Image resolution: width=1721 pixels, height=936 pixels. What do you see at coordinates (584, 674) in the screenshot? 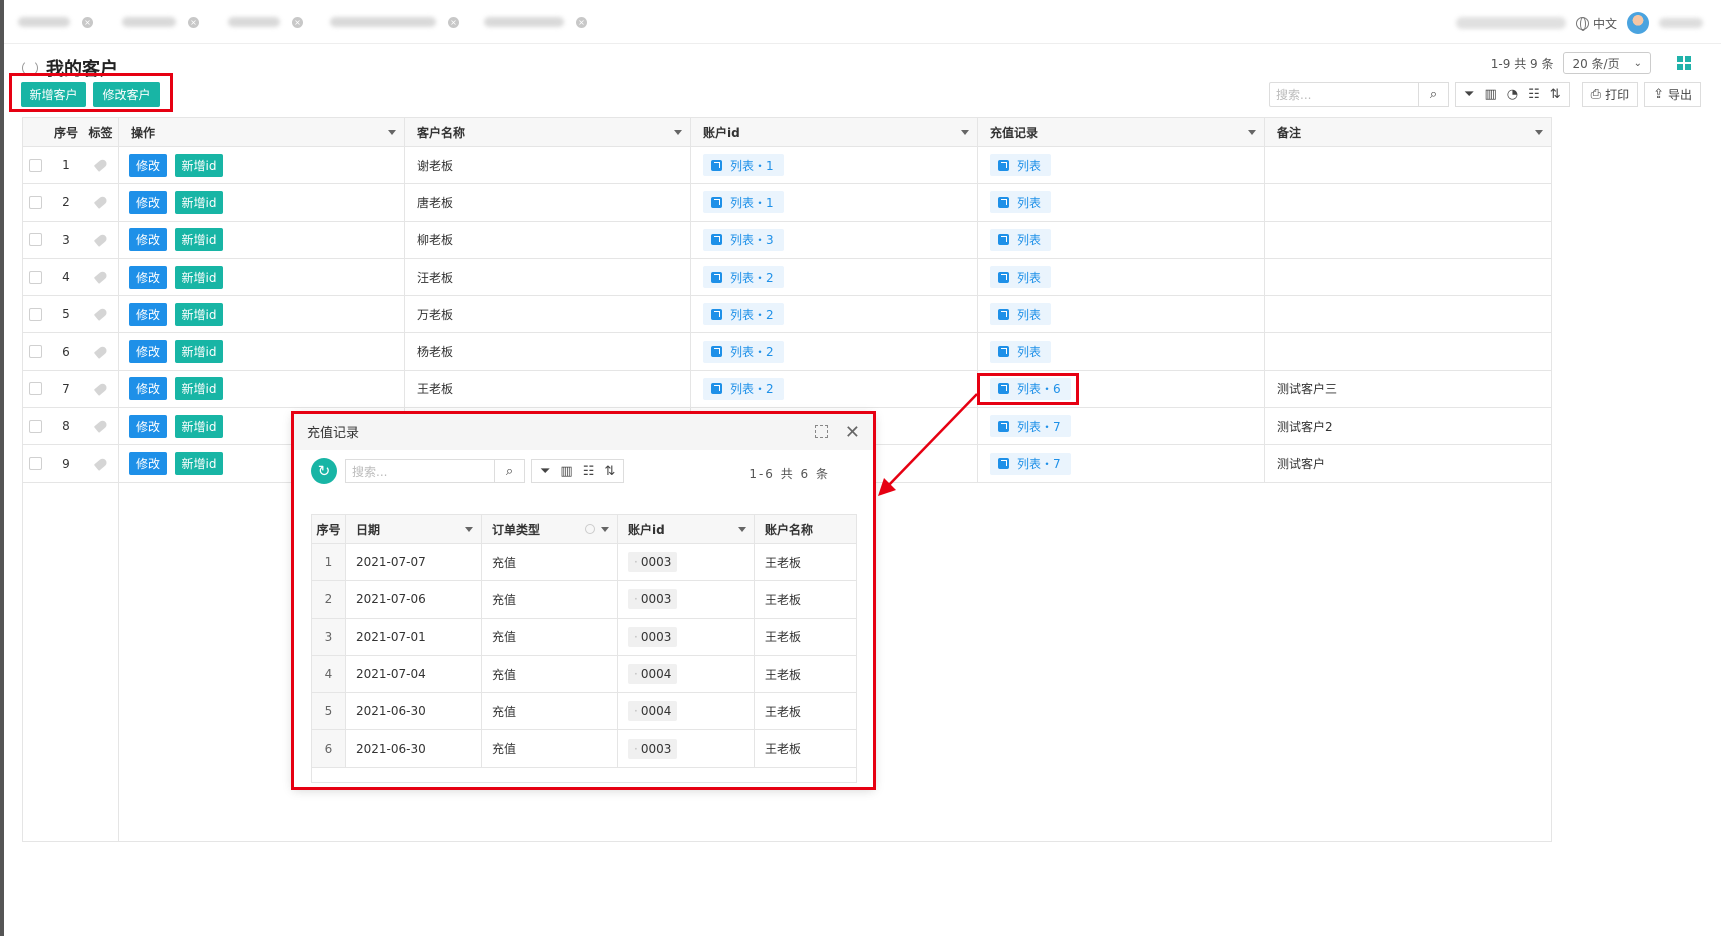
I see `table-row: 4 2021-07-04 充值 0004 王老板` at bounding box center [584, 674].